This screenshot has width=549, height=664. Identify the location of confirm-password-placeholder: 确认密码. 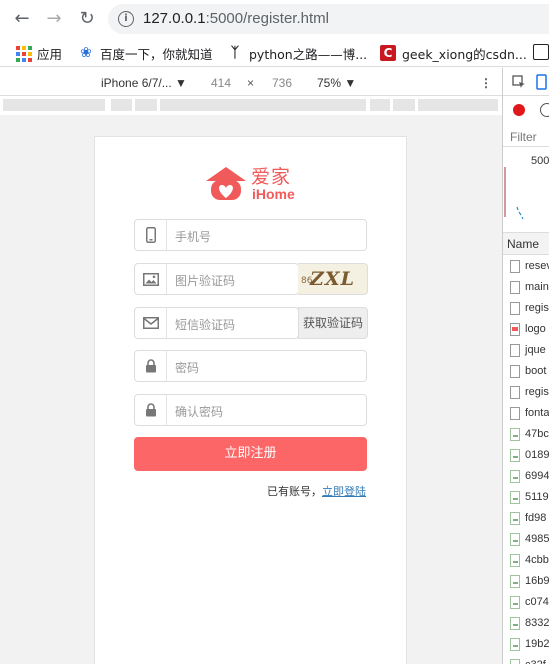
(199, 412).